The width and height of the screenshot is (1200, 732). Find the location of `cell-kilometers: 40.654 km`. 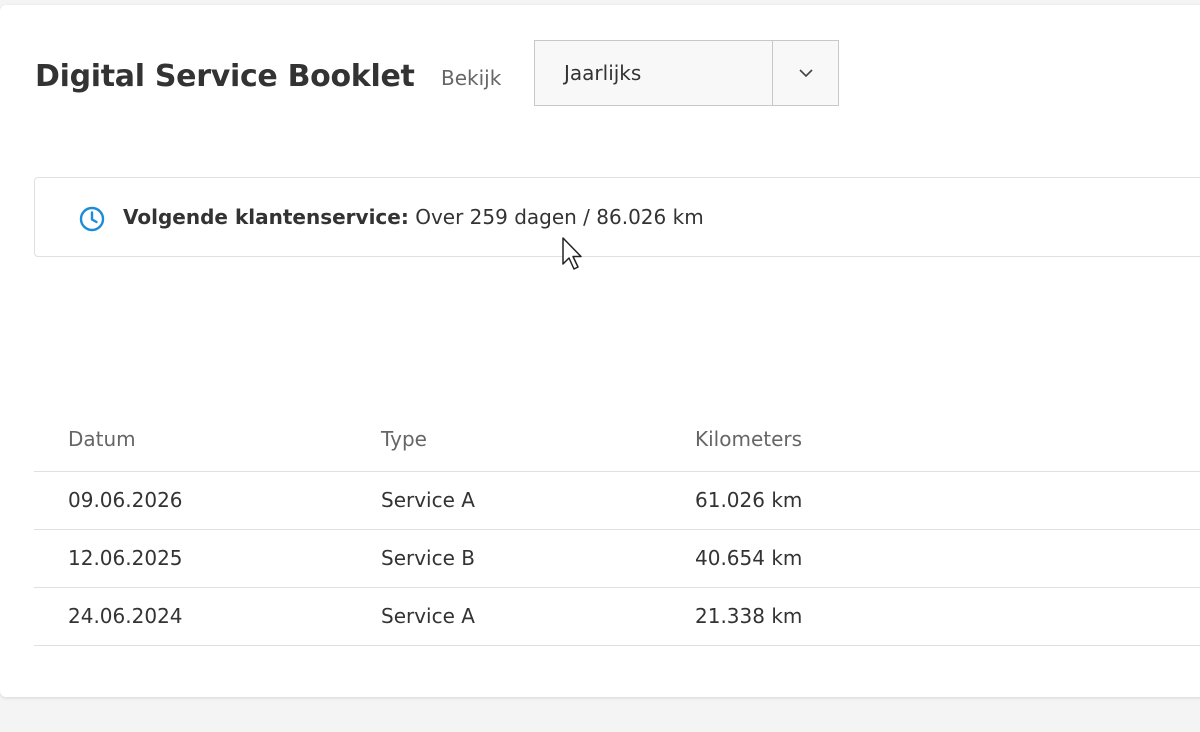

cell-kilometers: 40.654 km is located at coordinates (749, 558).